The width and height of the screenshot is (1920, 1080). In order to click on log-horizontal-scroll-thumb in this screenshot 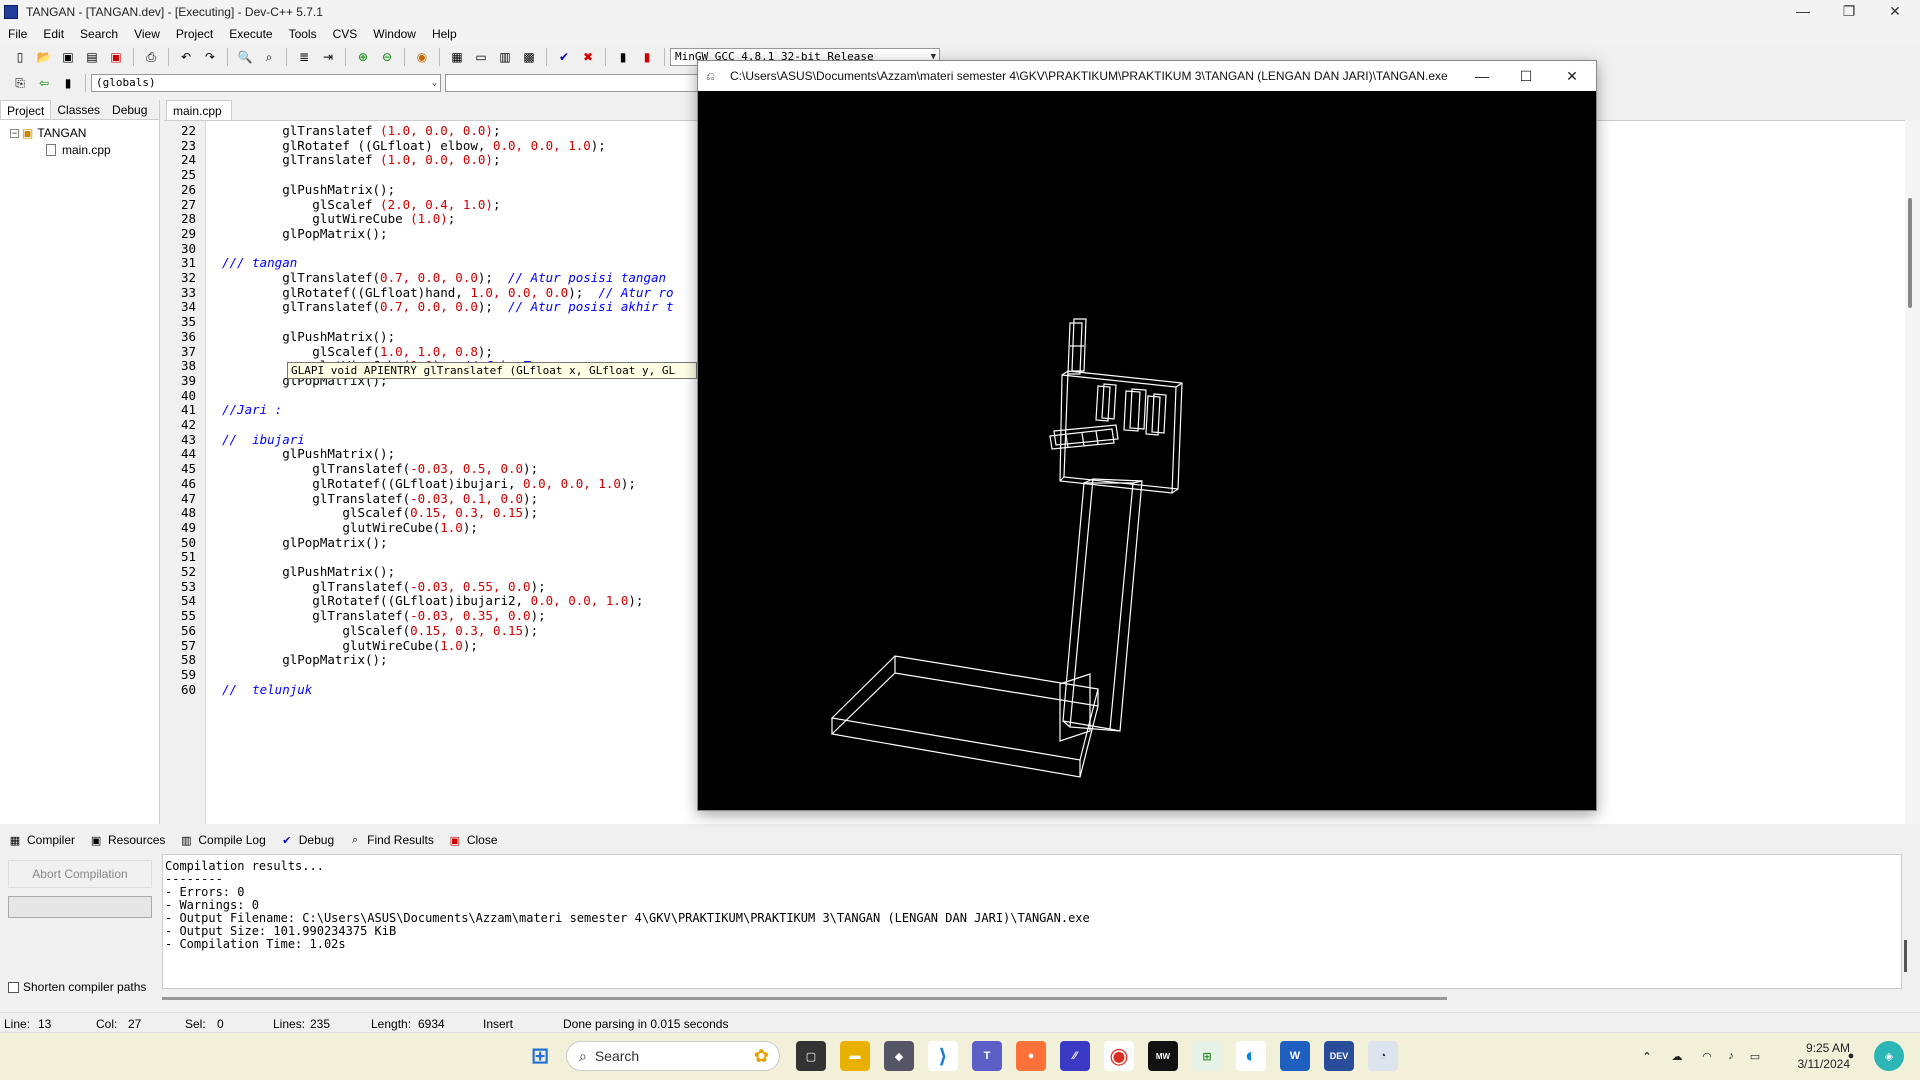, I will do `click(804, 998)`.